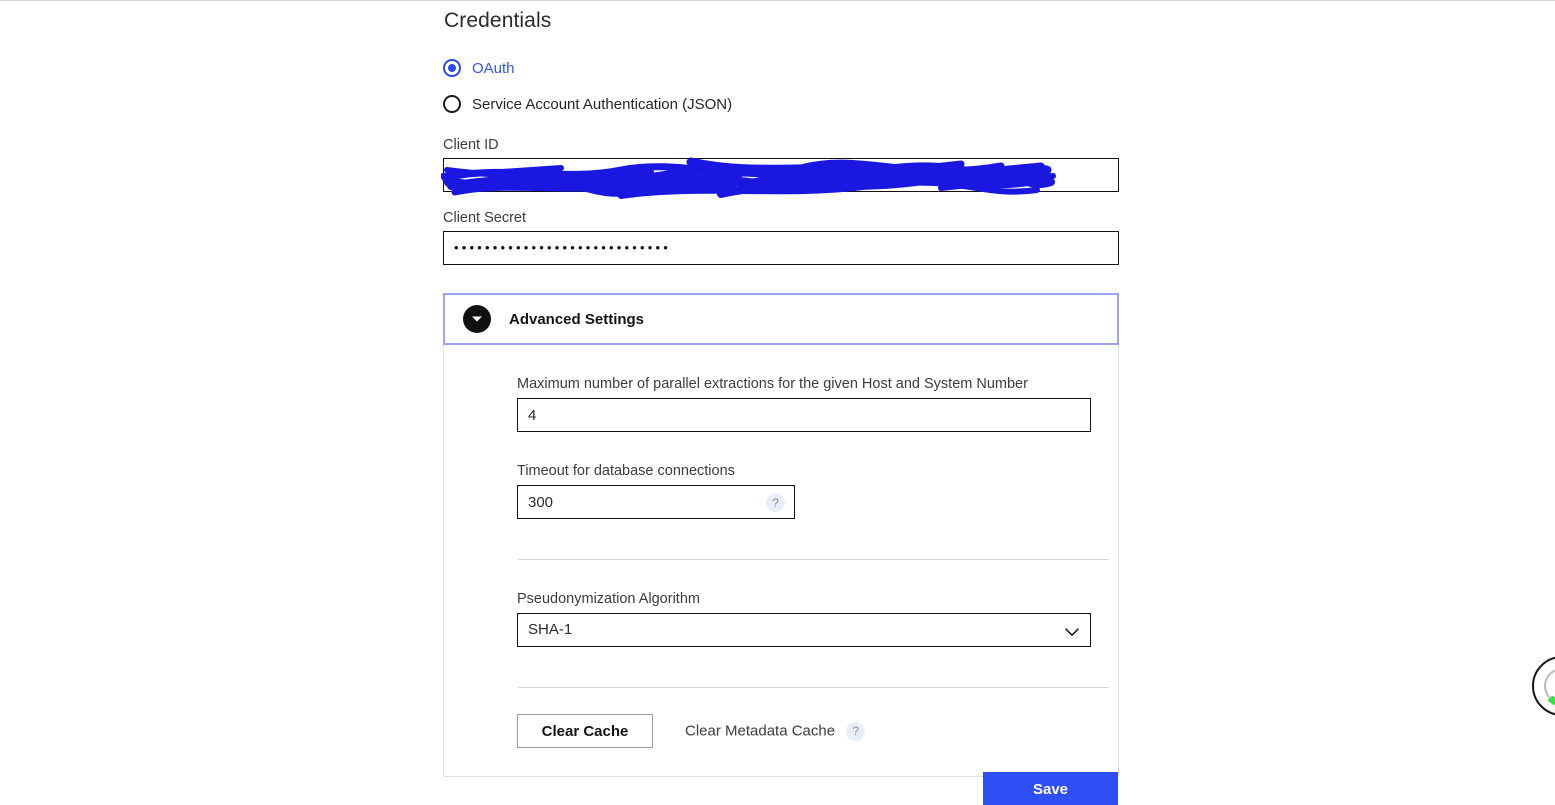 This screenshot has width=1555, height=805. I want to click on page-title: Credentials, so click(498, 20).